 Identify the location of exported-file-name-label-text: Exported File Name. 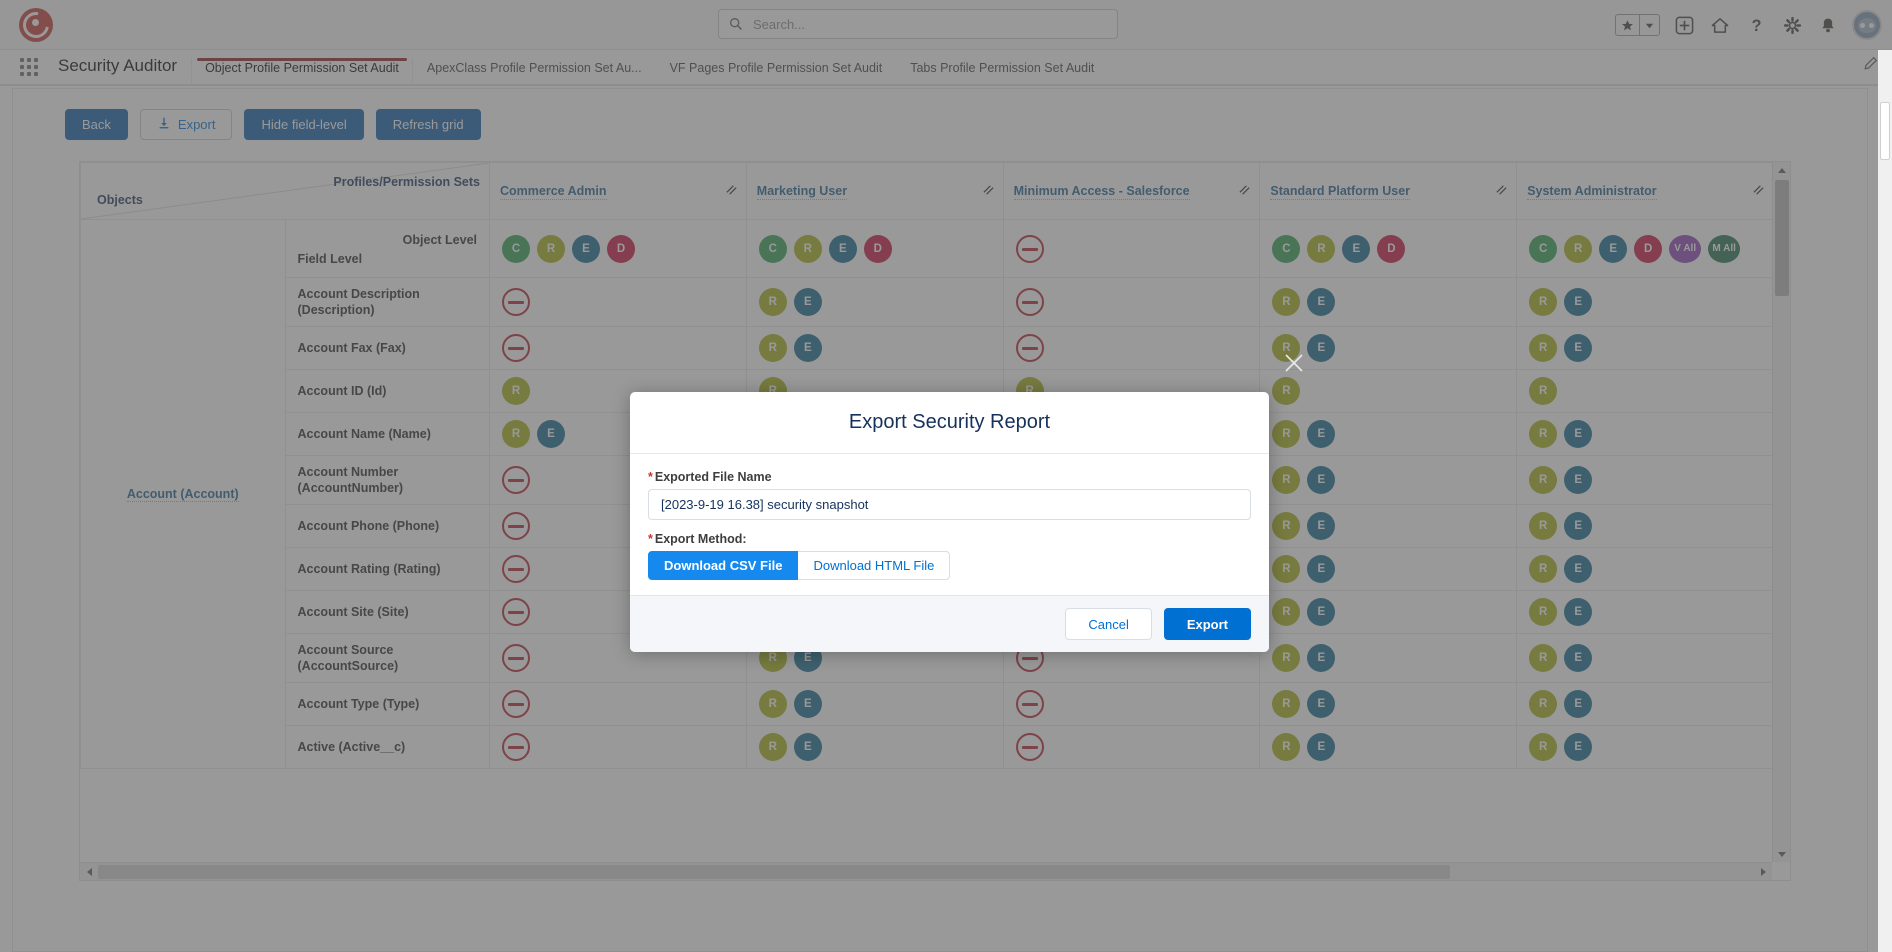
(713, 477).